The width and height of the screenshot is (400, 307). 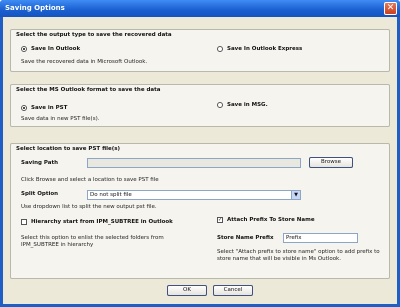 I want to click on store-name-prefix-input: Prefix, so click(x=320, y=238).